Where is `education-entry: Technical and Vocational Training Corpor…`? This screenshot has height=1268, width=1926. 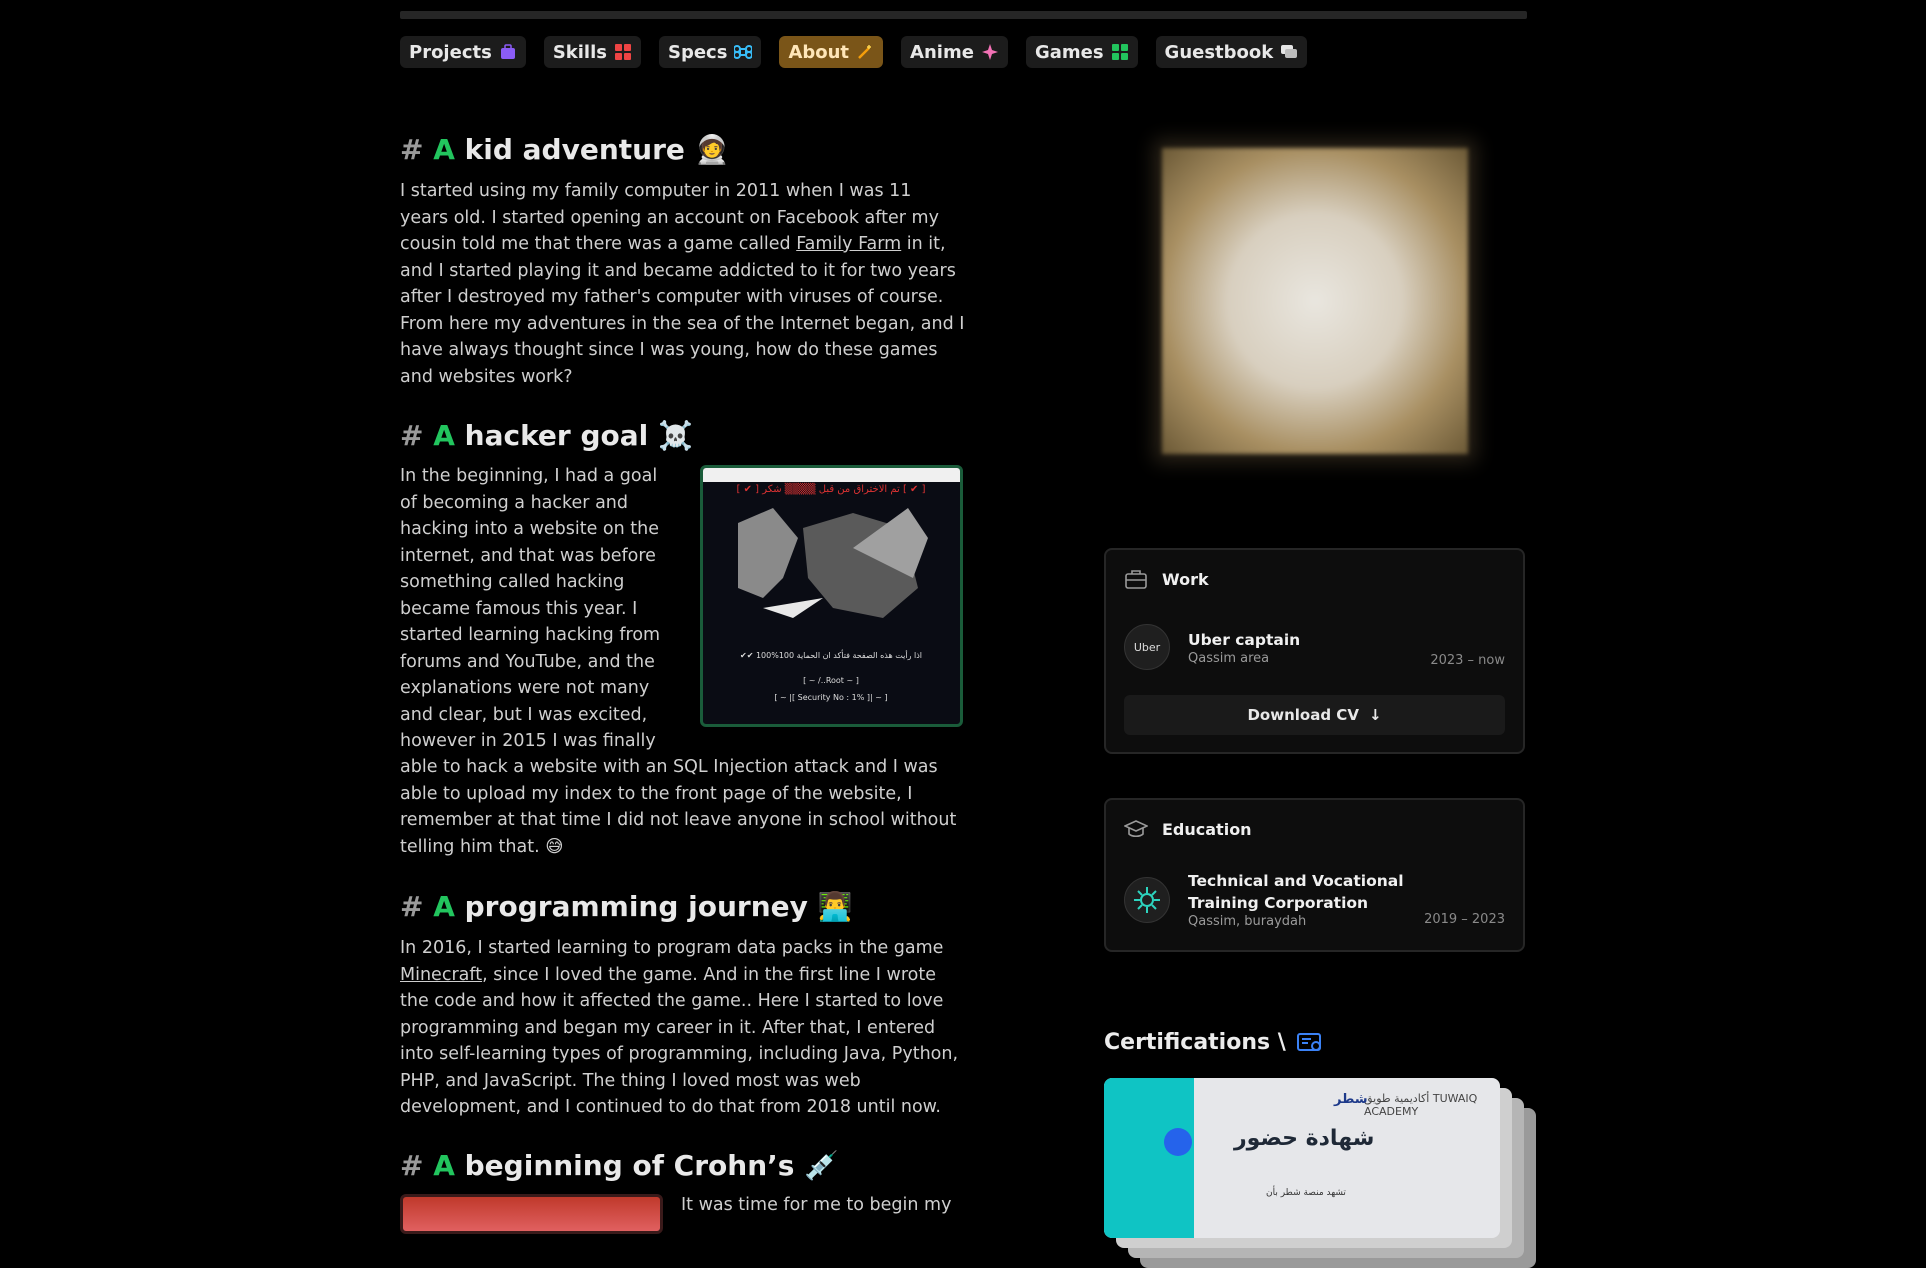 education-entry: Technical and Vocational Training Corpor… is located at coordinates (1314, 899).